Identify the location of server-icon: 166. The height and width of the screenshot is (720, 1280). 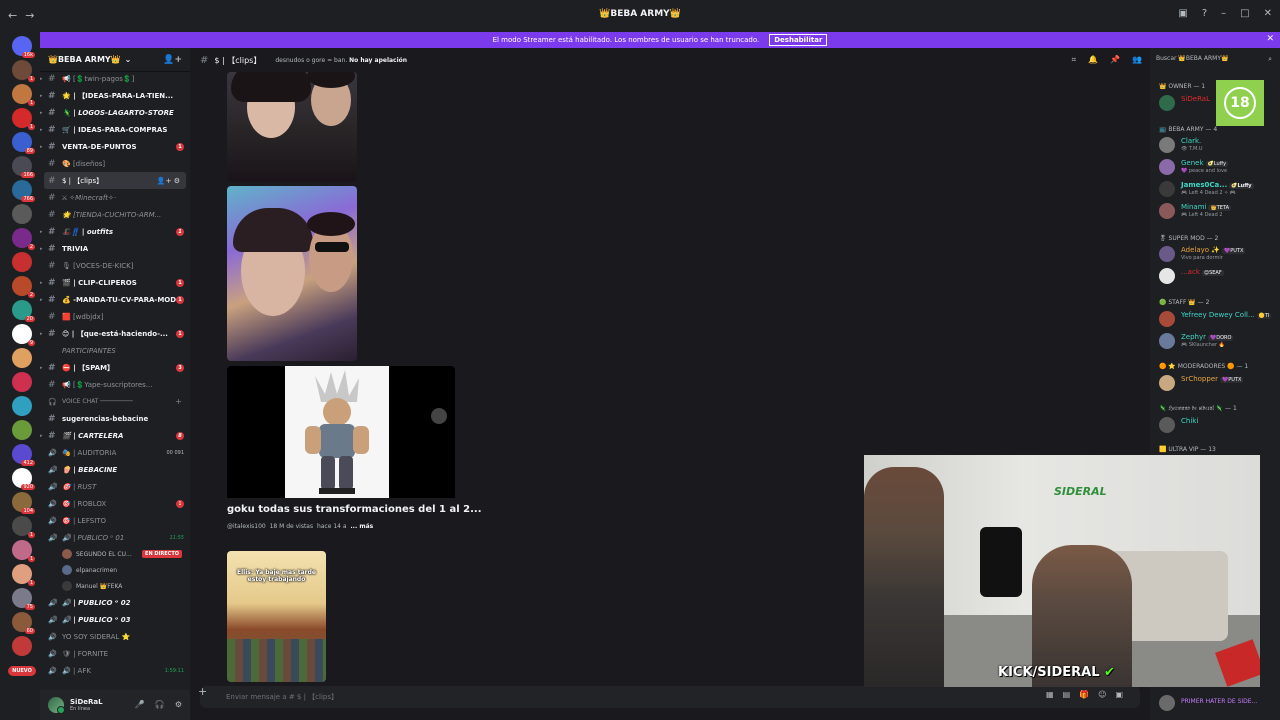
(23, 167).